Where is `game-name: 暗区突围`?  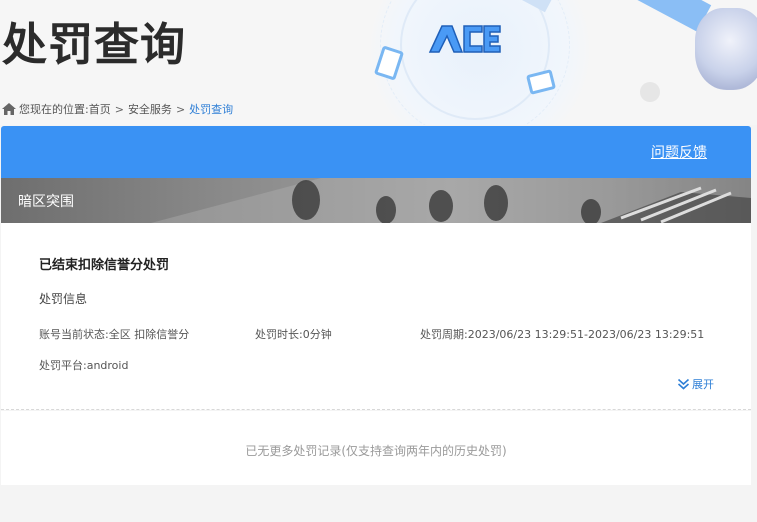
game-name: 暗区突围 is located at coordinates (46, 202).